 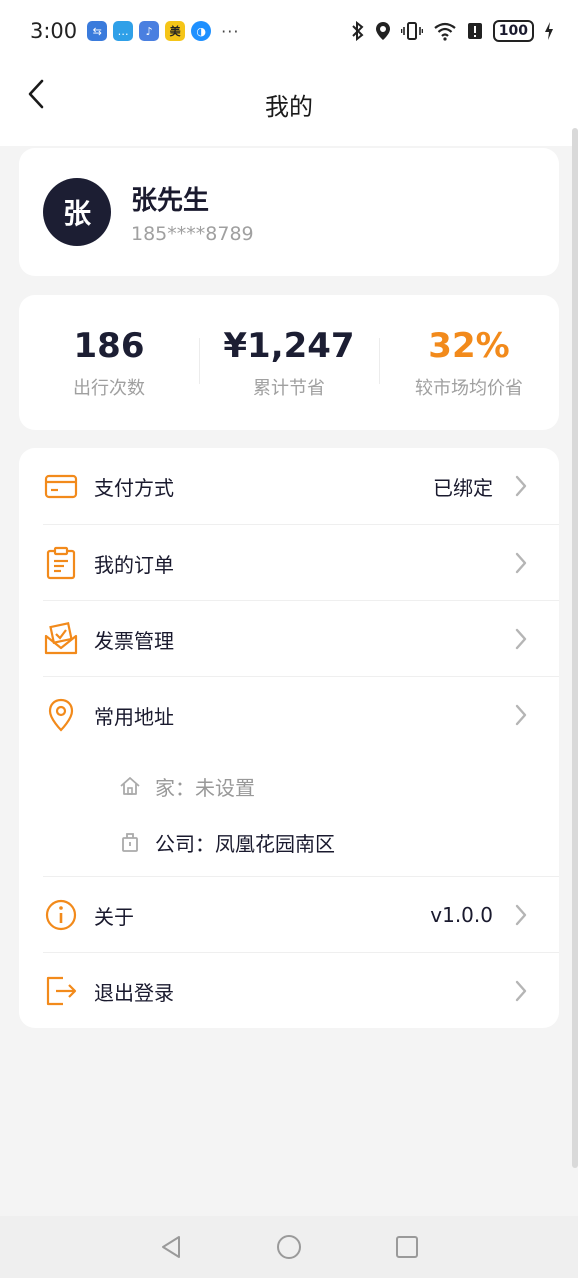 I want to click on profile-card: 张 张先生 185****8789, so click(x=289, y=212).